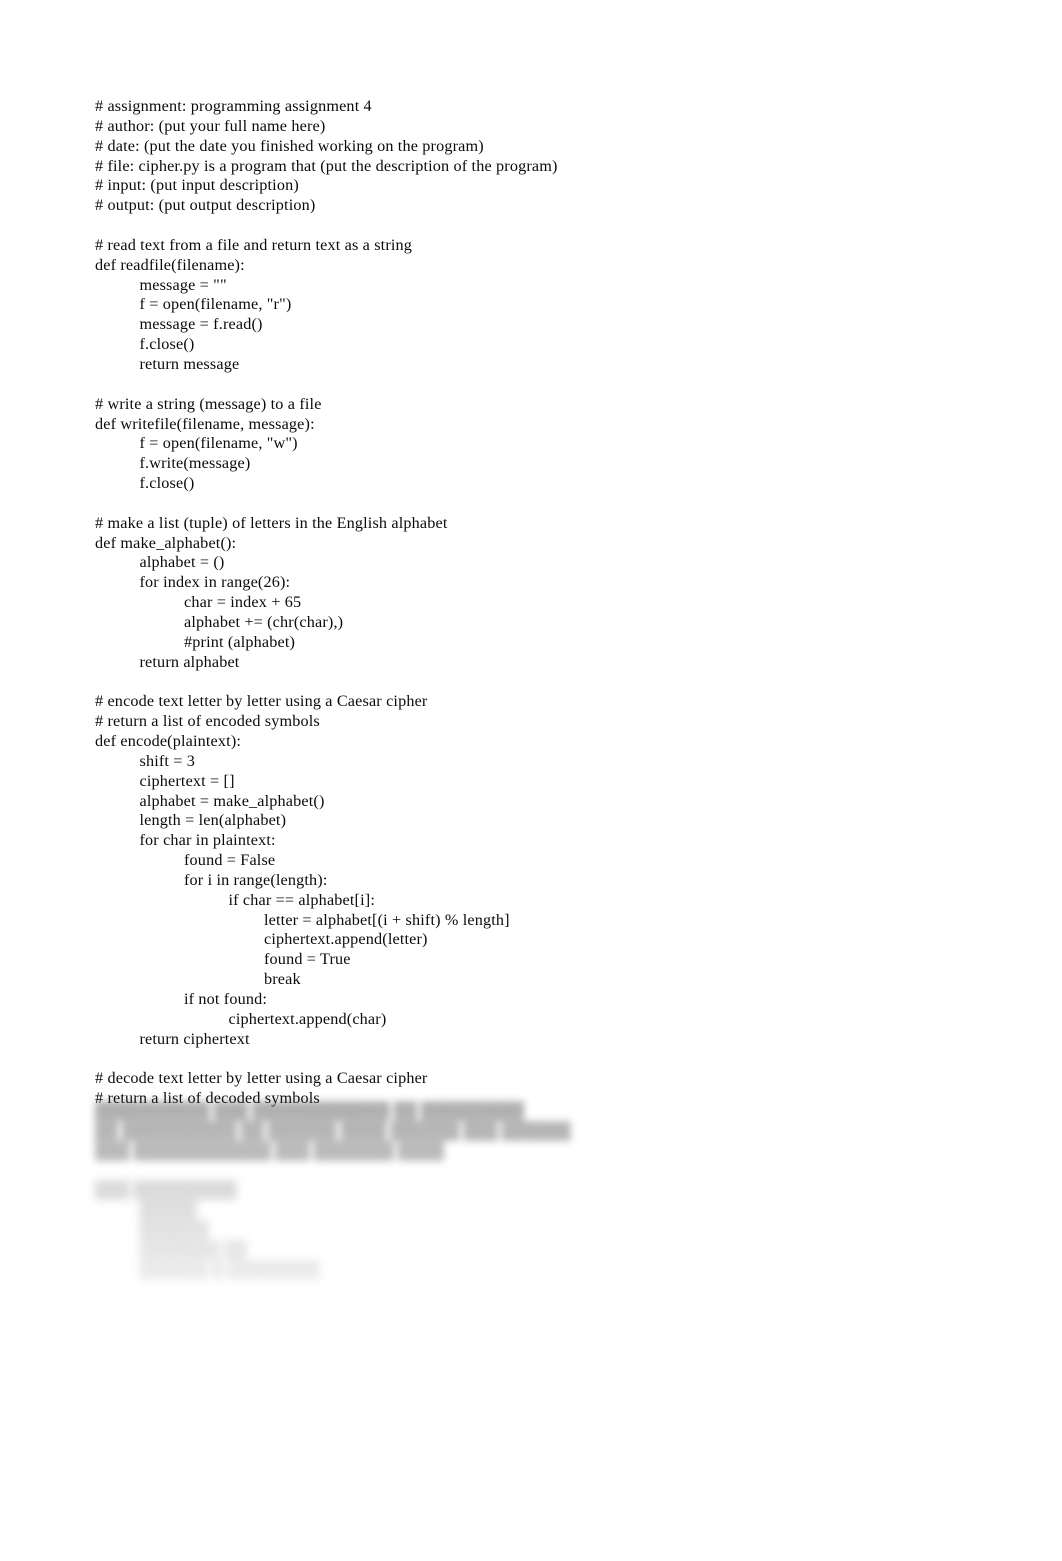 The width and height of the screenshot is (1062, 1561). I want to click on code-line-34: ciphertext = [], so click(187, 780).